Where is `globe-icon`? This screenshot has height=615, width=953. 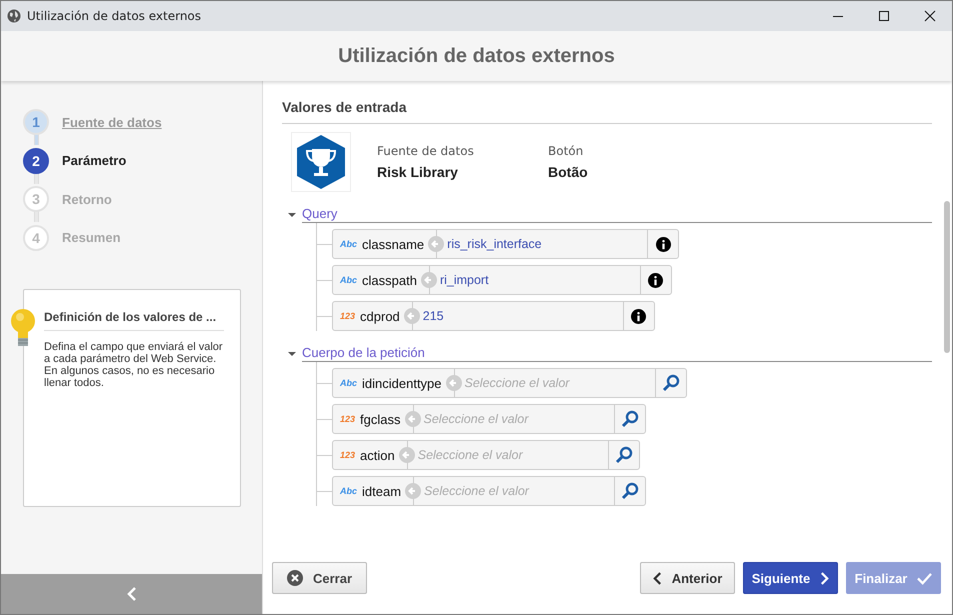
globe-icon is located at coordinates (14, 16).